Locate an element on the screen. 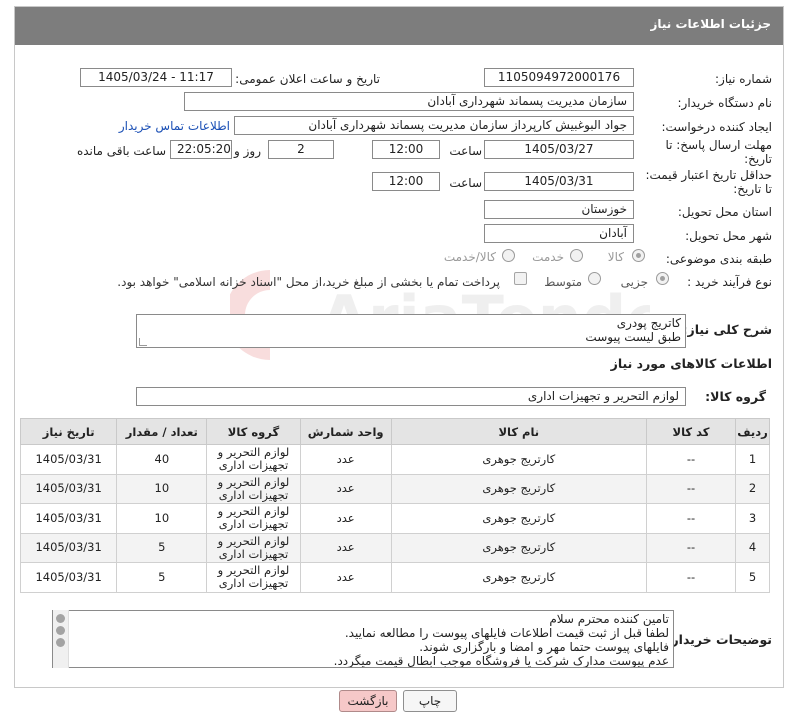 The width and height of the screenshot is (788, 726). scroll-up-icon is located at coordinates (60, 618).